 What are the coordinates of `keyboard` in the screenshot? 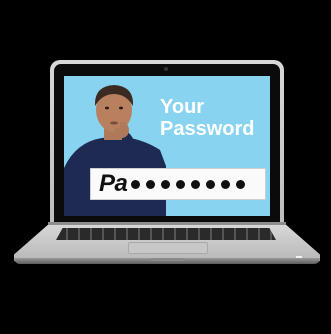 It's located at (166, 234).